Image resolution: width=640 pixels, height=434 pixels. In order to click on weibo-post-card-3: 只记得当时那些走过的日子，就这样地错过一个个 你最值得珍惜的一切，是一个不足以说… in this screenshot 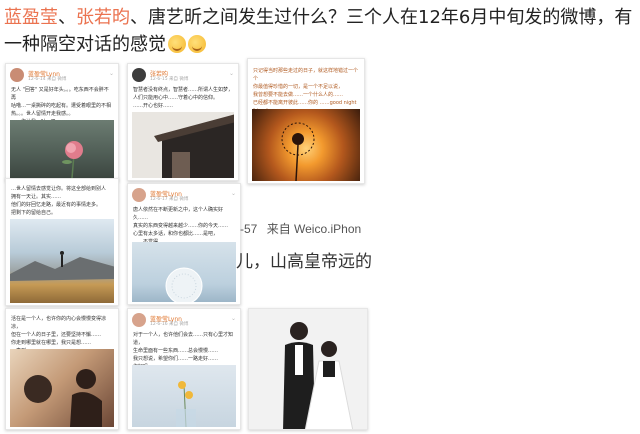, I will do `click(306, 121)`.